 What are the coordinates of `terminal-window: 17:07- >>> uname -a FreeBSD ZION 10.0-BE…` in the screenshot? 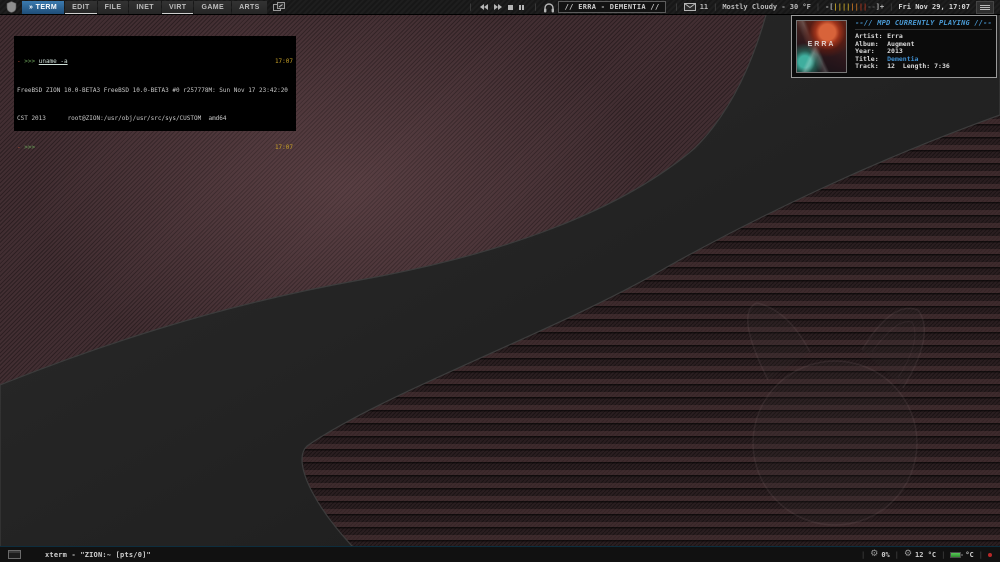 It's located at (155, 93).